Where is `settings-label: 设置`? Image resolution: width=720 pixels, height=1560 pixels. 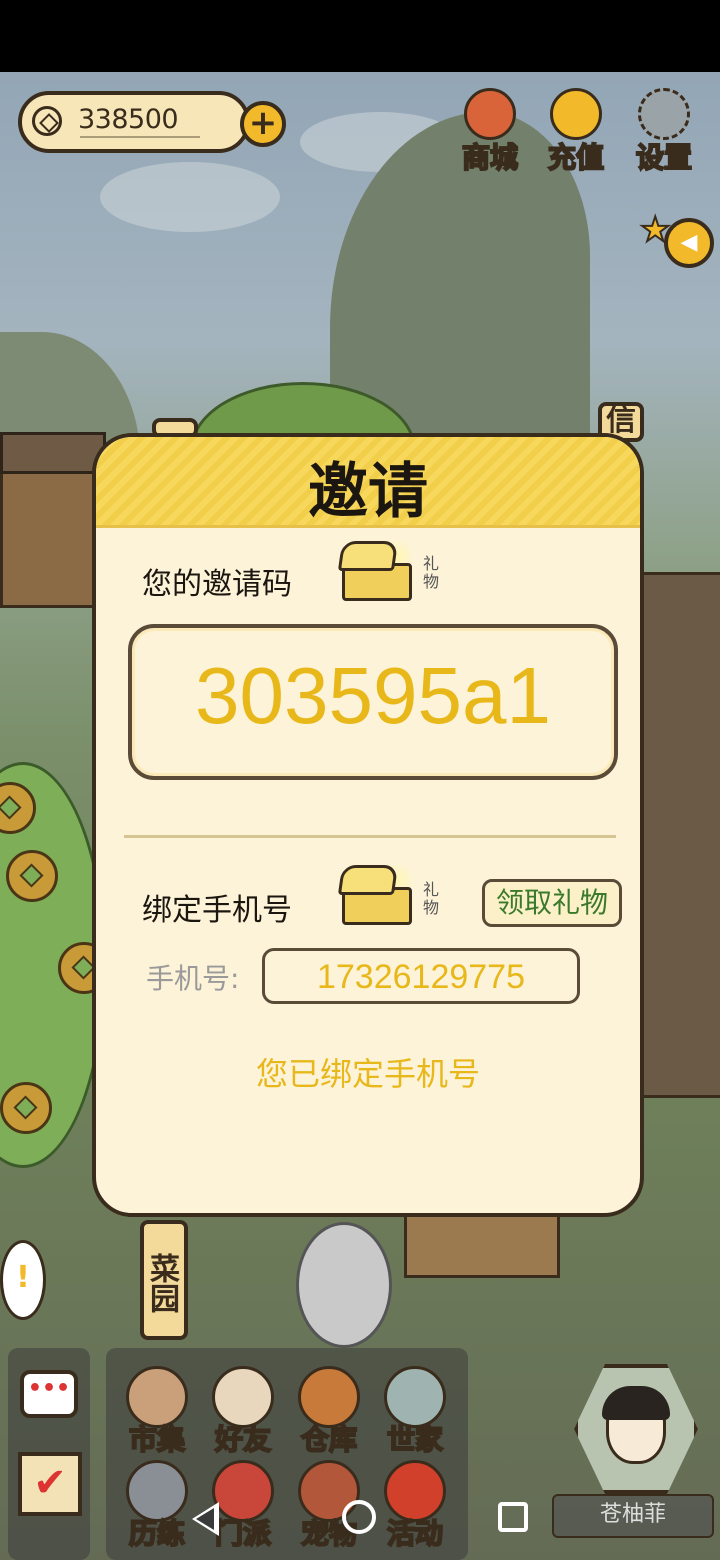 settings-label: 设置 is located at coordinates (664, 157).